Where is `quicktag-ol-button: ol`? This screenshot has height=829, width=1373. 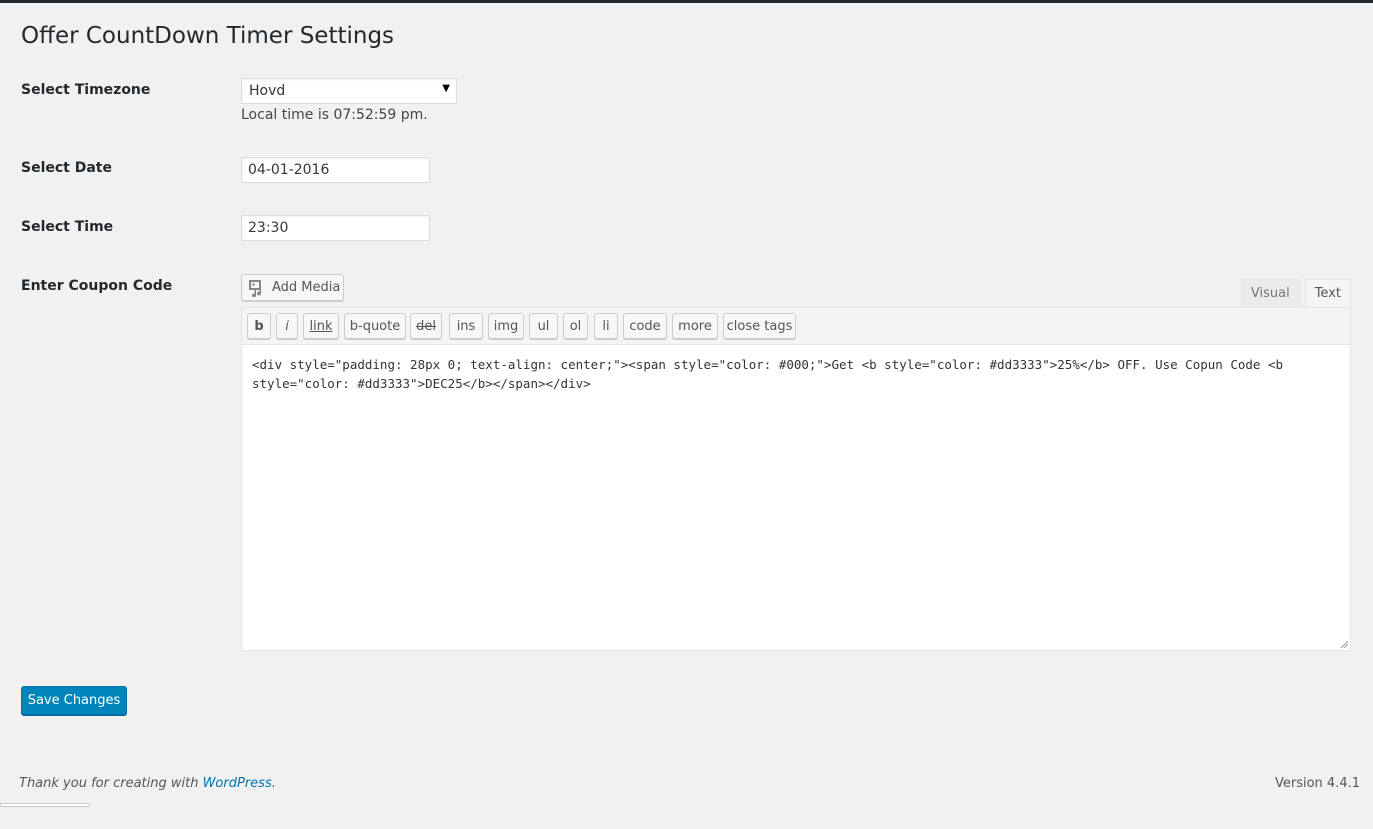
quicktag-ol-button: ol is located at coordinates (575, 326).